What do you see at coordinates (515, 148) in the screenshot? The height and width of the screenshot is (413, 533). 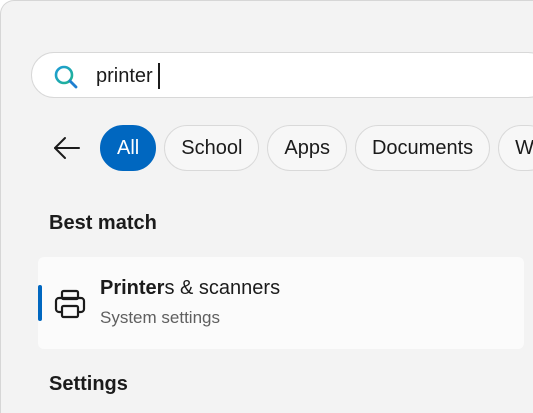 I see `filter-chip-w: W` at bounding box center [515, 148].